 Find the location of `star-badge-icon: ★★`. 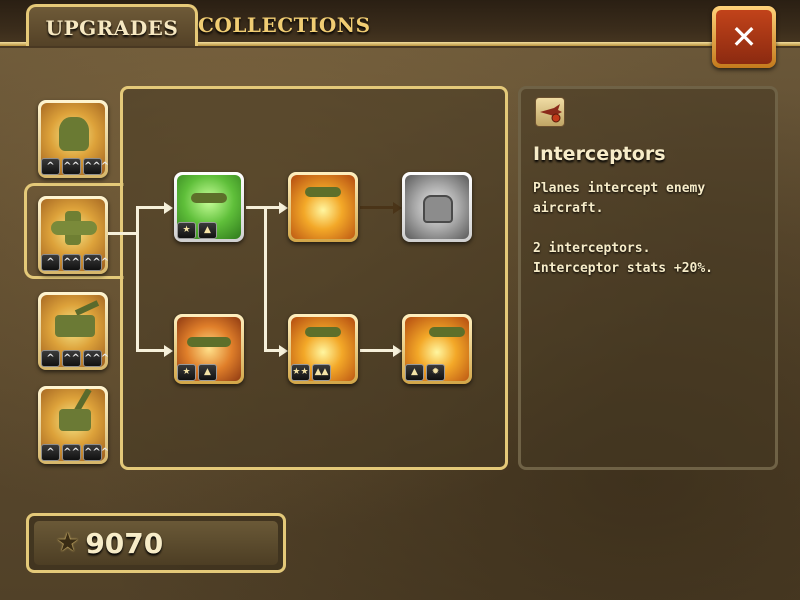

star-badge-icon: ★★ is located at coordinates (300, 372).